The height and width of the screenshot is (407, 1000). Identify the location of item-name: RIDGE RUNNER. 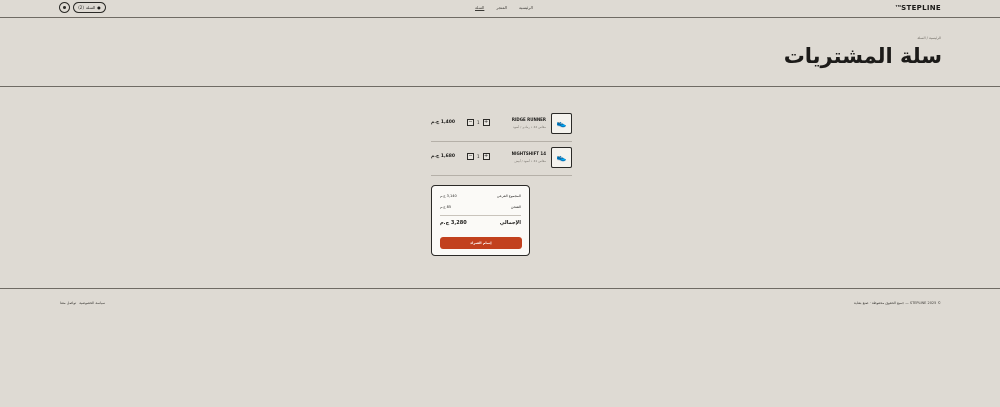
(529, 119).